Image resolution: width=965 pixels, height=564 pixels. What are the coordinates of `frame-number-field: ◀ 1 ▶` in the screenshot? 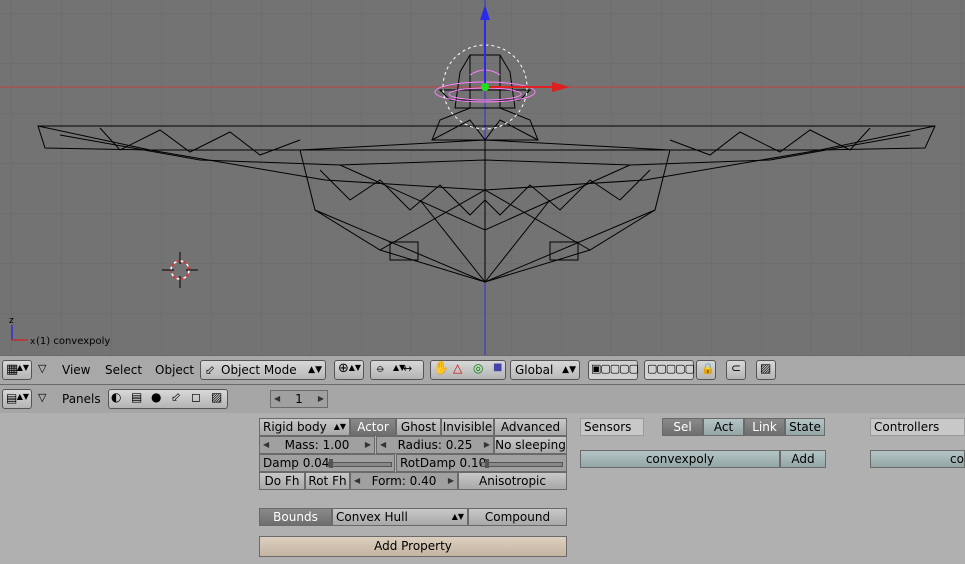 It's located at (299, 399).